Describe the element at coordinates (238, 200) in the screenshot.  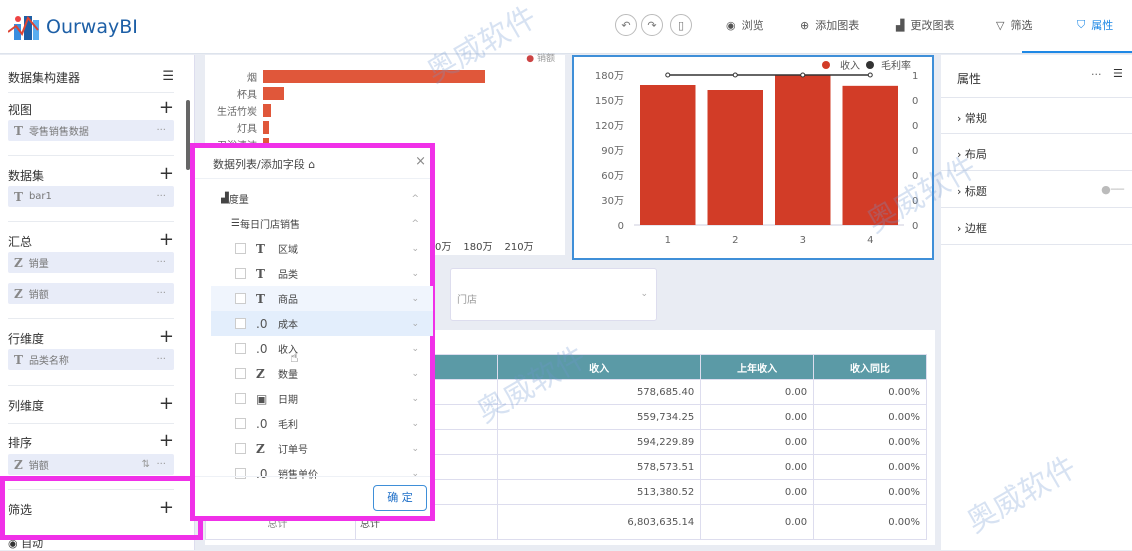
I see `group-label: 度量` at that location.